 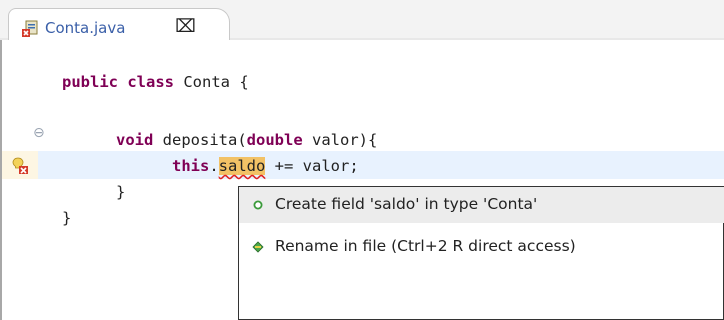 I want to click on code-line-5: }, so click(x=120, y=192).